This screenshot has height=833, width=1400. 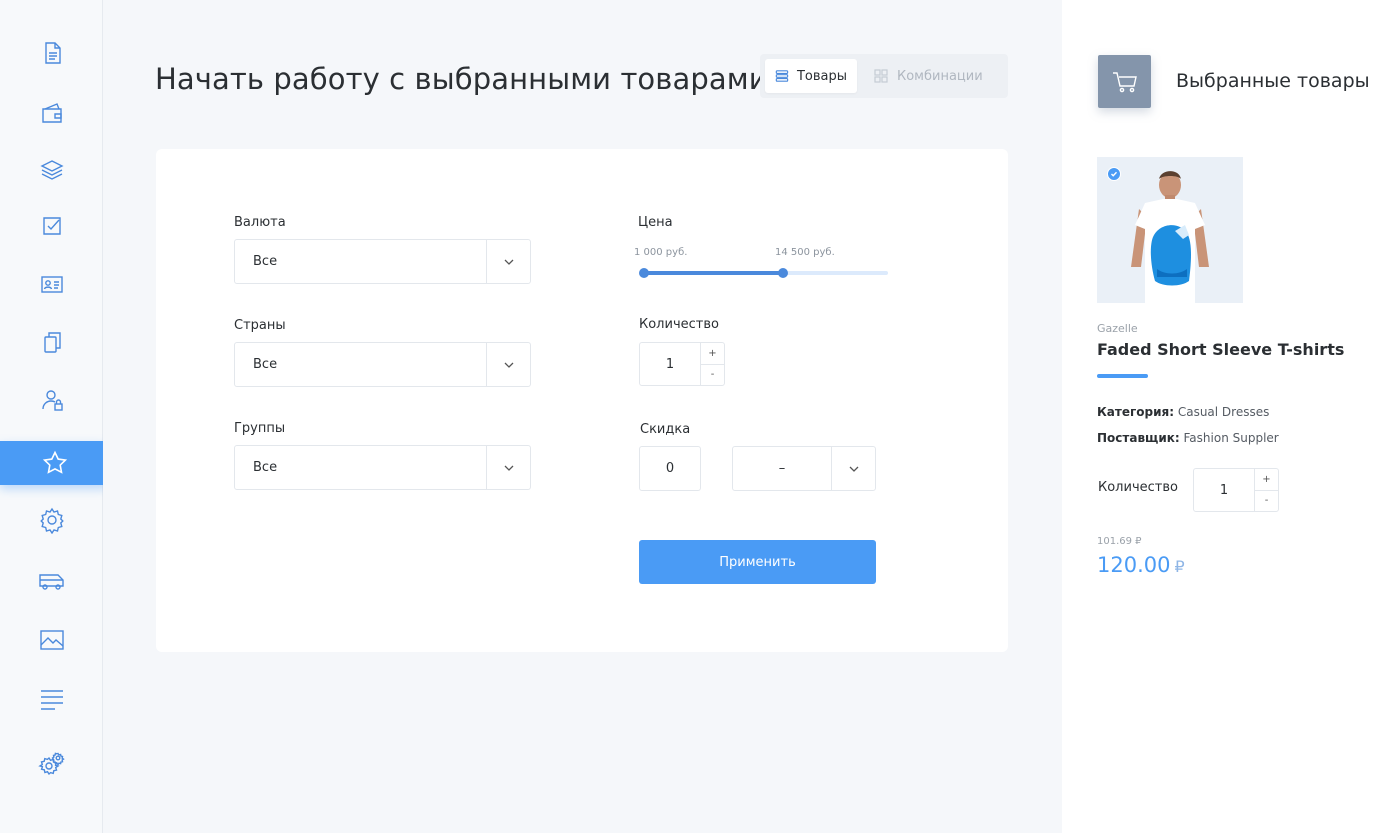 I want to click on product-image, so click(x=1170, y=230).